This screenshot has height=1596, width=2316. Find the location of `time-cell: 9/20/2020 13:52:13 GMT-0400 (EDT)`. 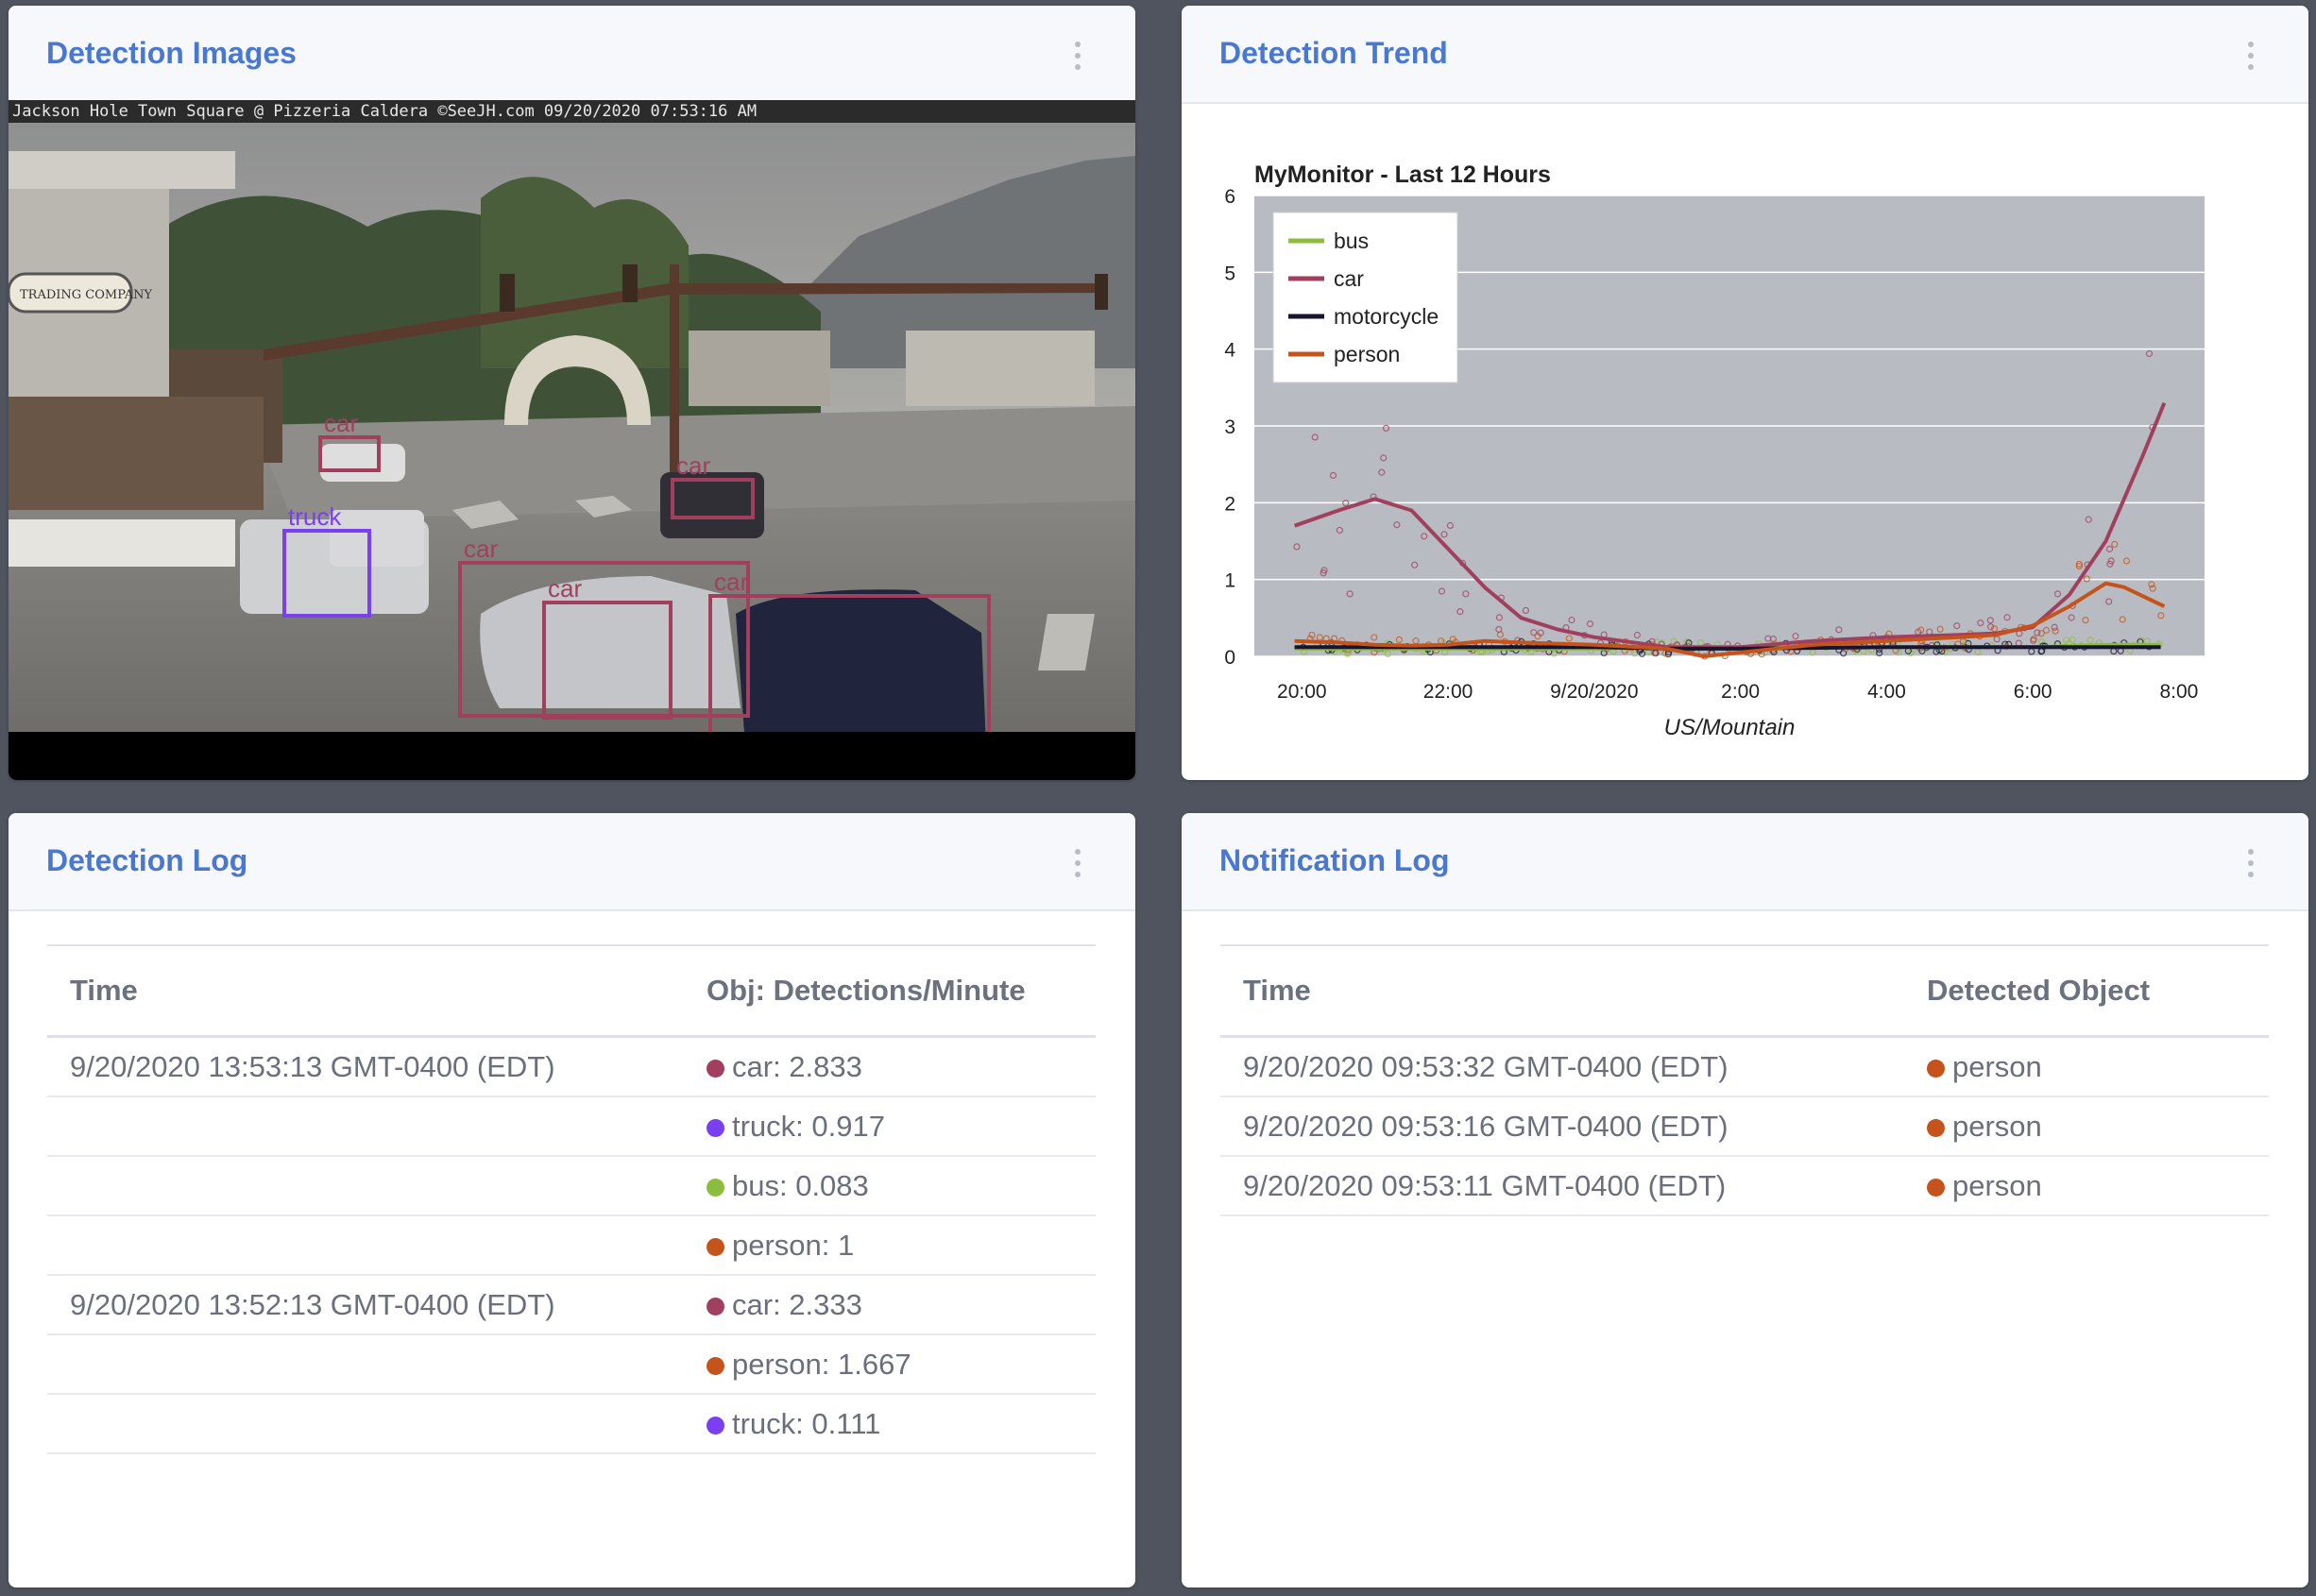

time-cell: 9/20/2020 13:52:13 GMT-0400 (EDT) is located at coordinates (365, 1305).